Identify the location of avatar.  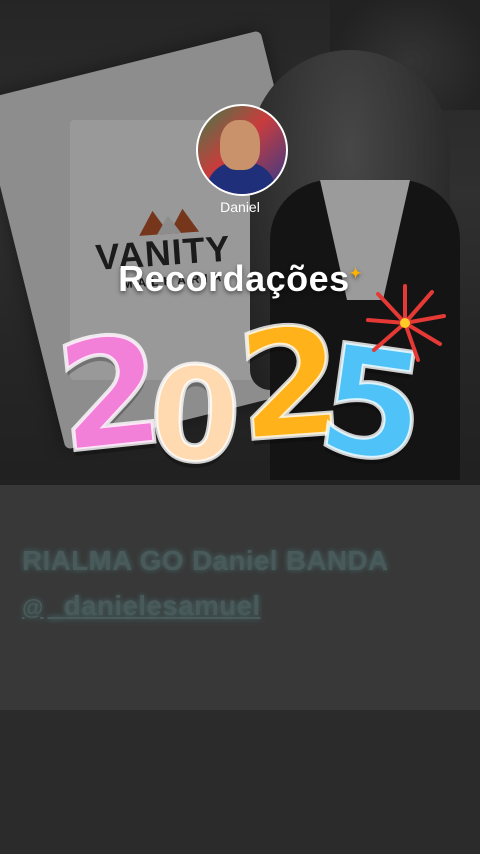
(242, 150).